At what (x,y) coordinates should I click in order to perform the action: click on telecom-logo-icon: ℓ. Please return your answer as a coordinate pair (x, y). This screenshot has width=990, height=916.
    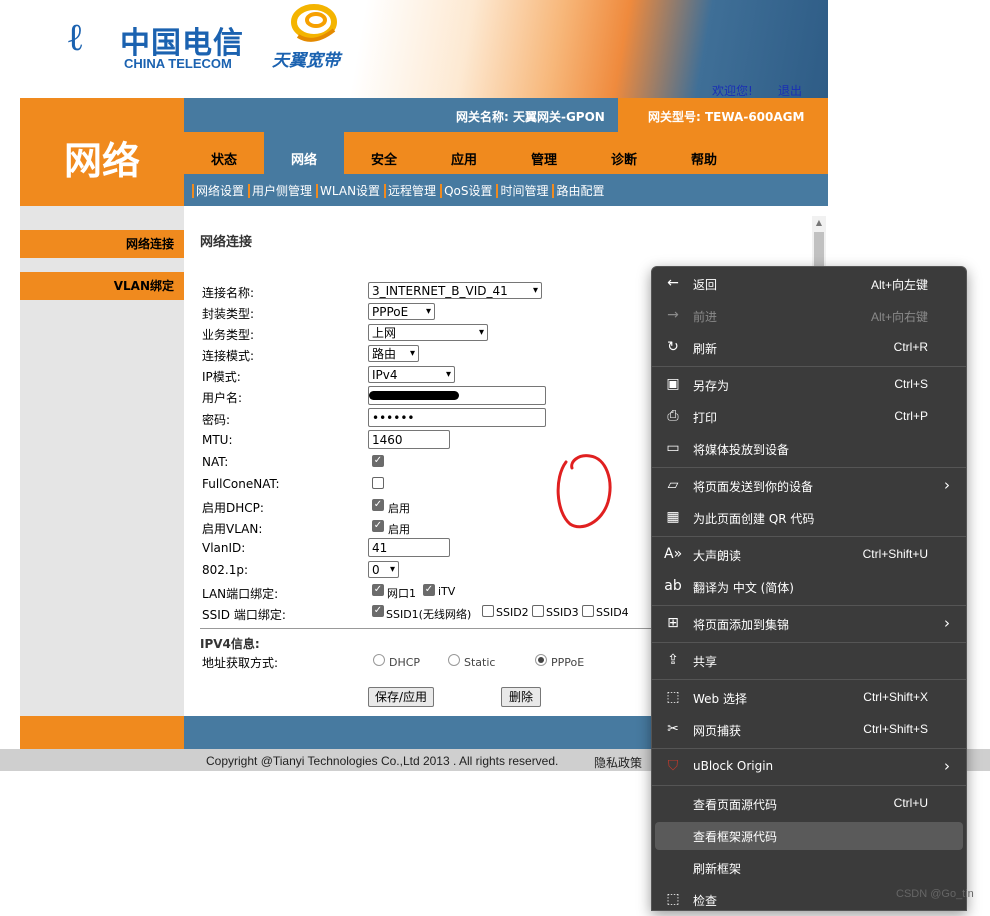
    Looking at the image, I should click on (75, 36).